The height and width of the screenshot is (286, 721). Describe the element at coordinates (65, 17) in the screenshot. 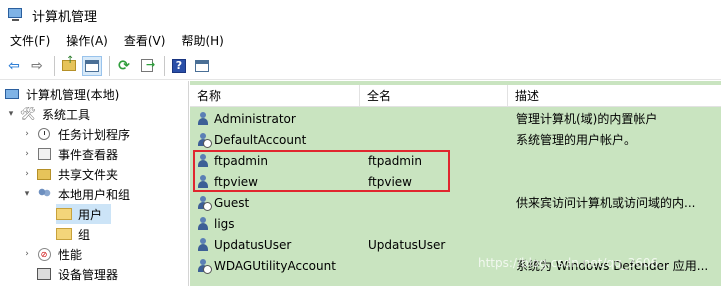

I see `window-title: 计算机管理` at that location.